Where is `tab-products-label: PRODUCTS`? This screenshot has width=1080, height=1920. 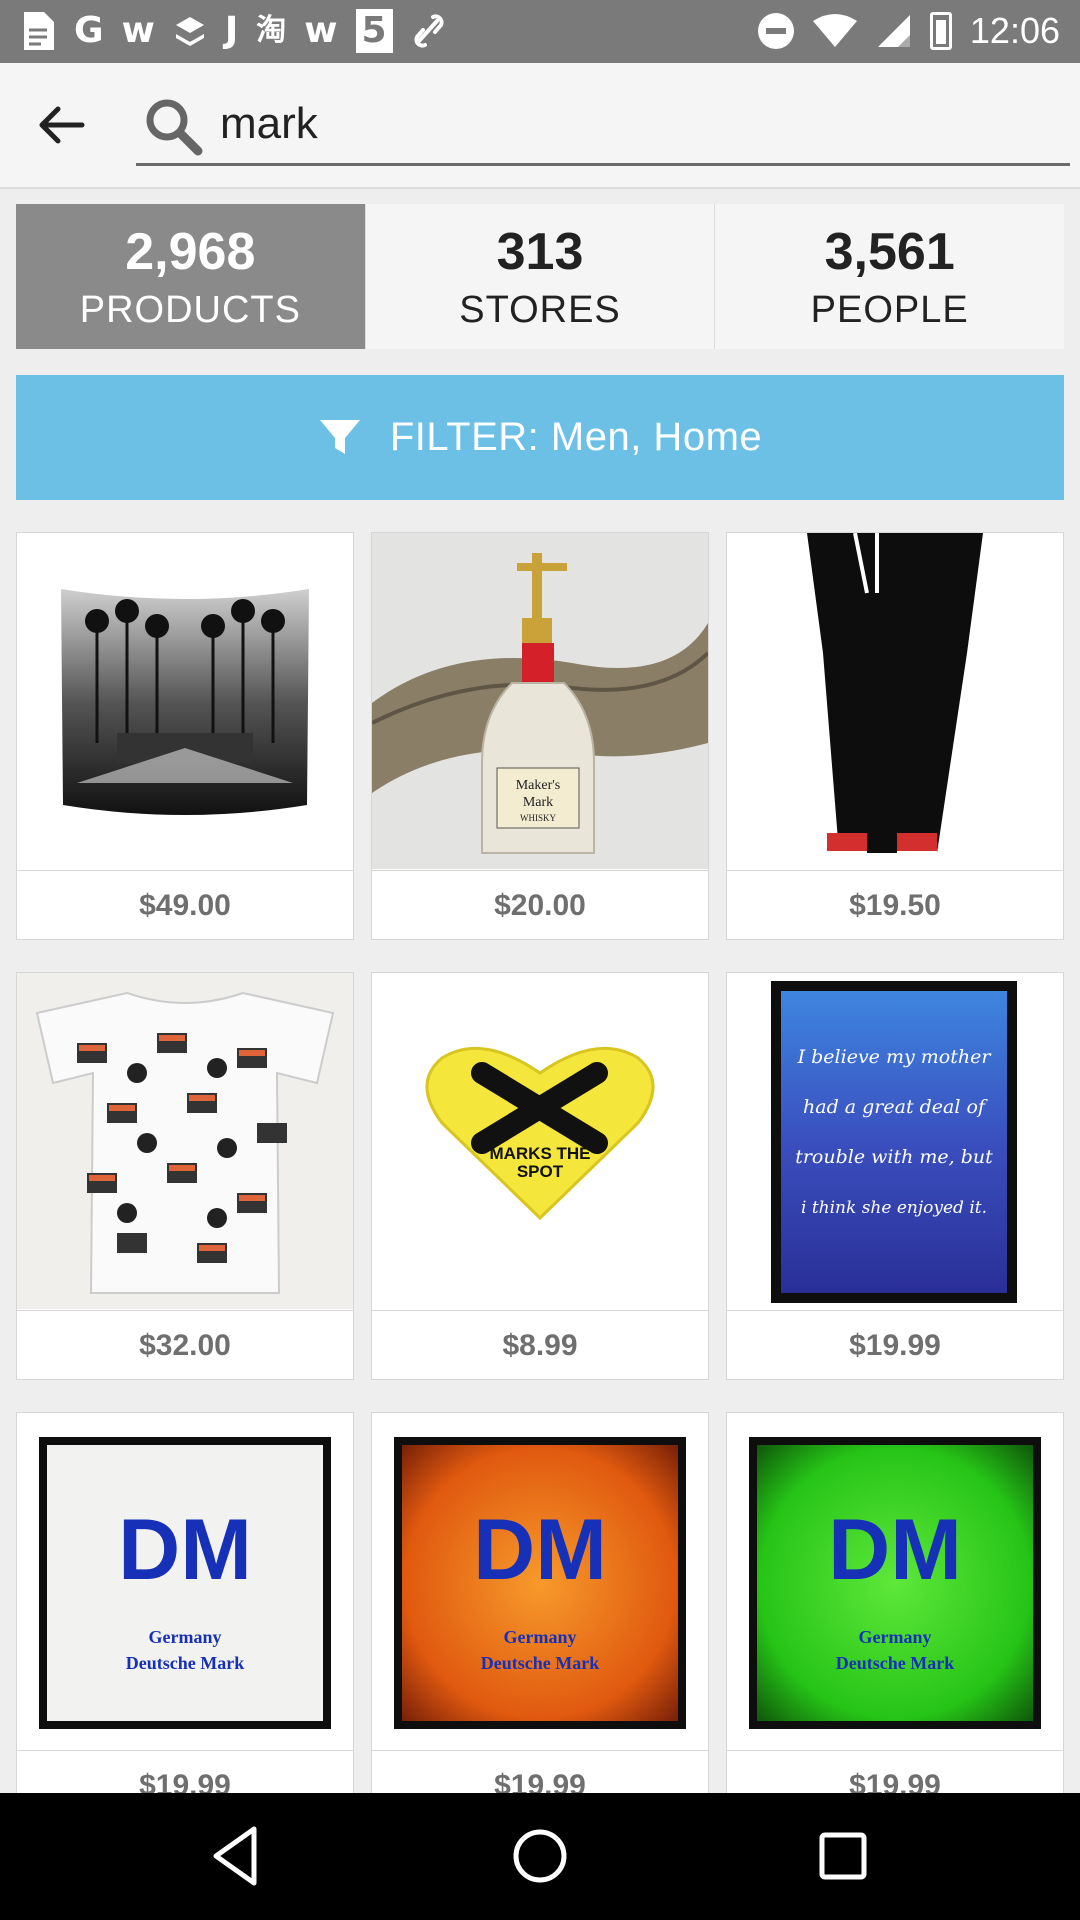
tab-products-label: PRODUCTS is located at coordinates (190, 310).